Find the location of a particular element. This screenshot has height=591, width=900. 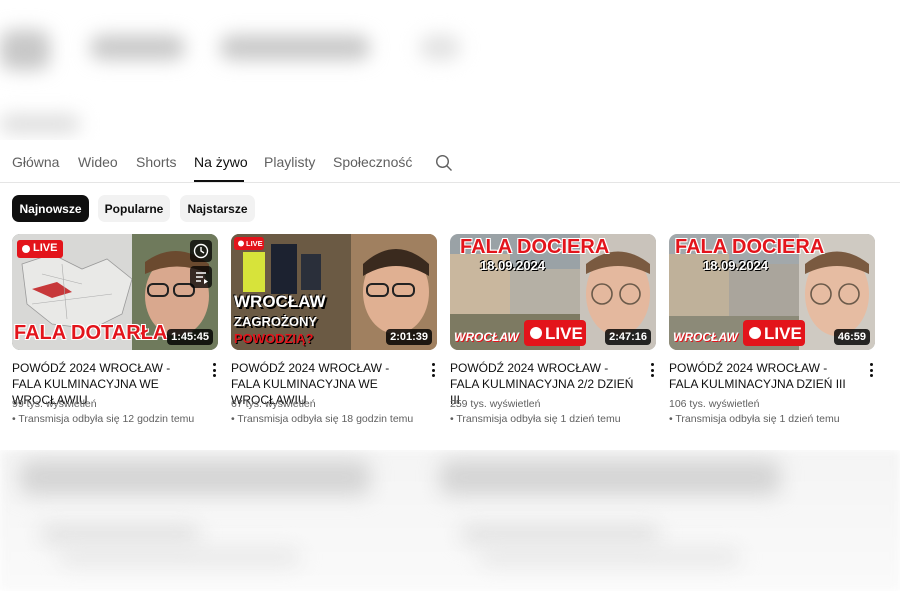

thumb-headline: FALA DOTARŁA is located at coordinates (91, 333).